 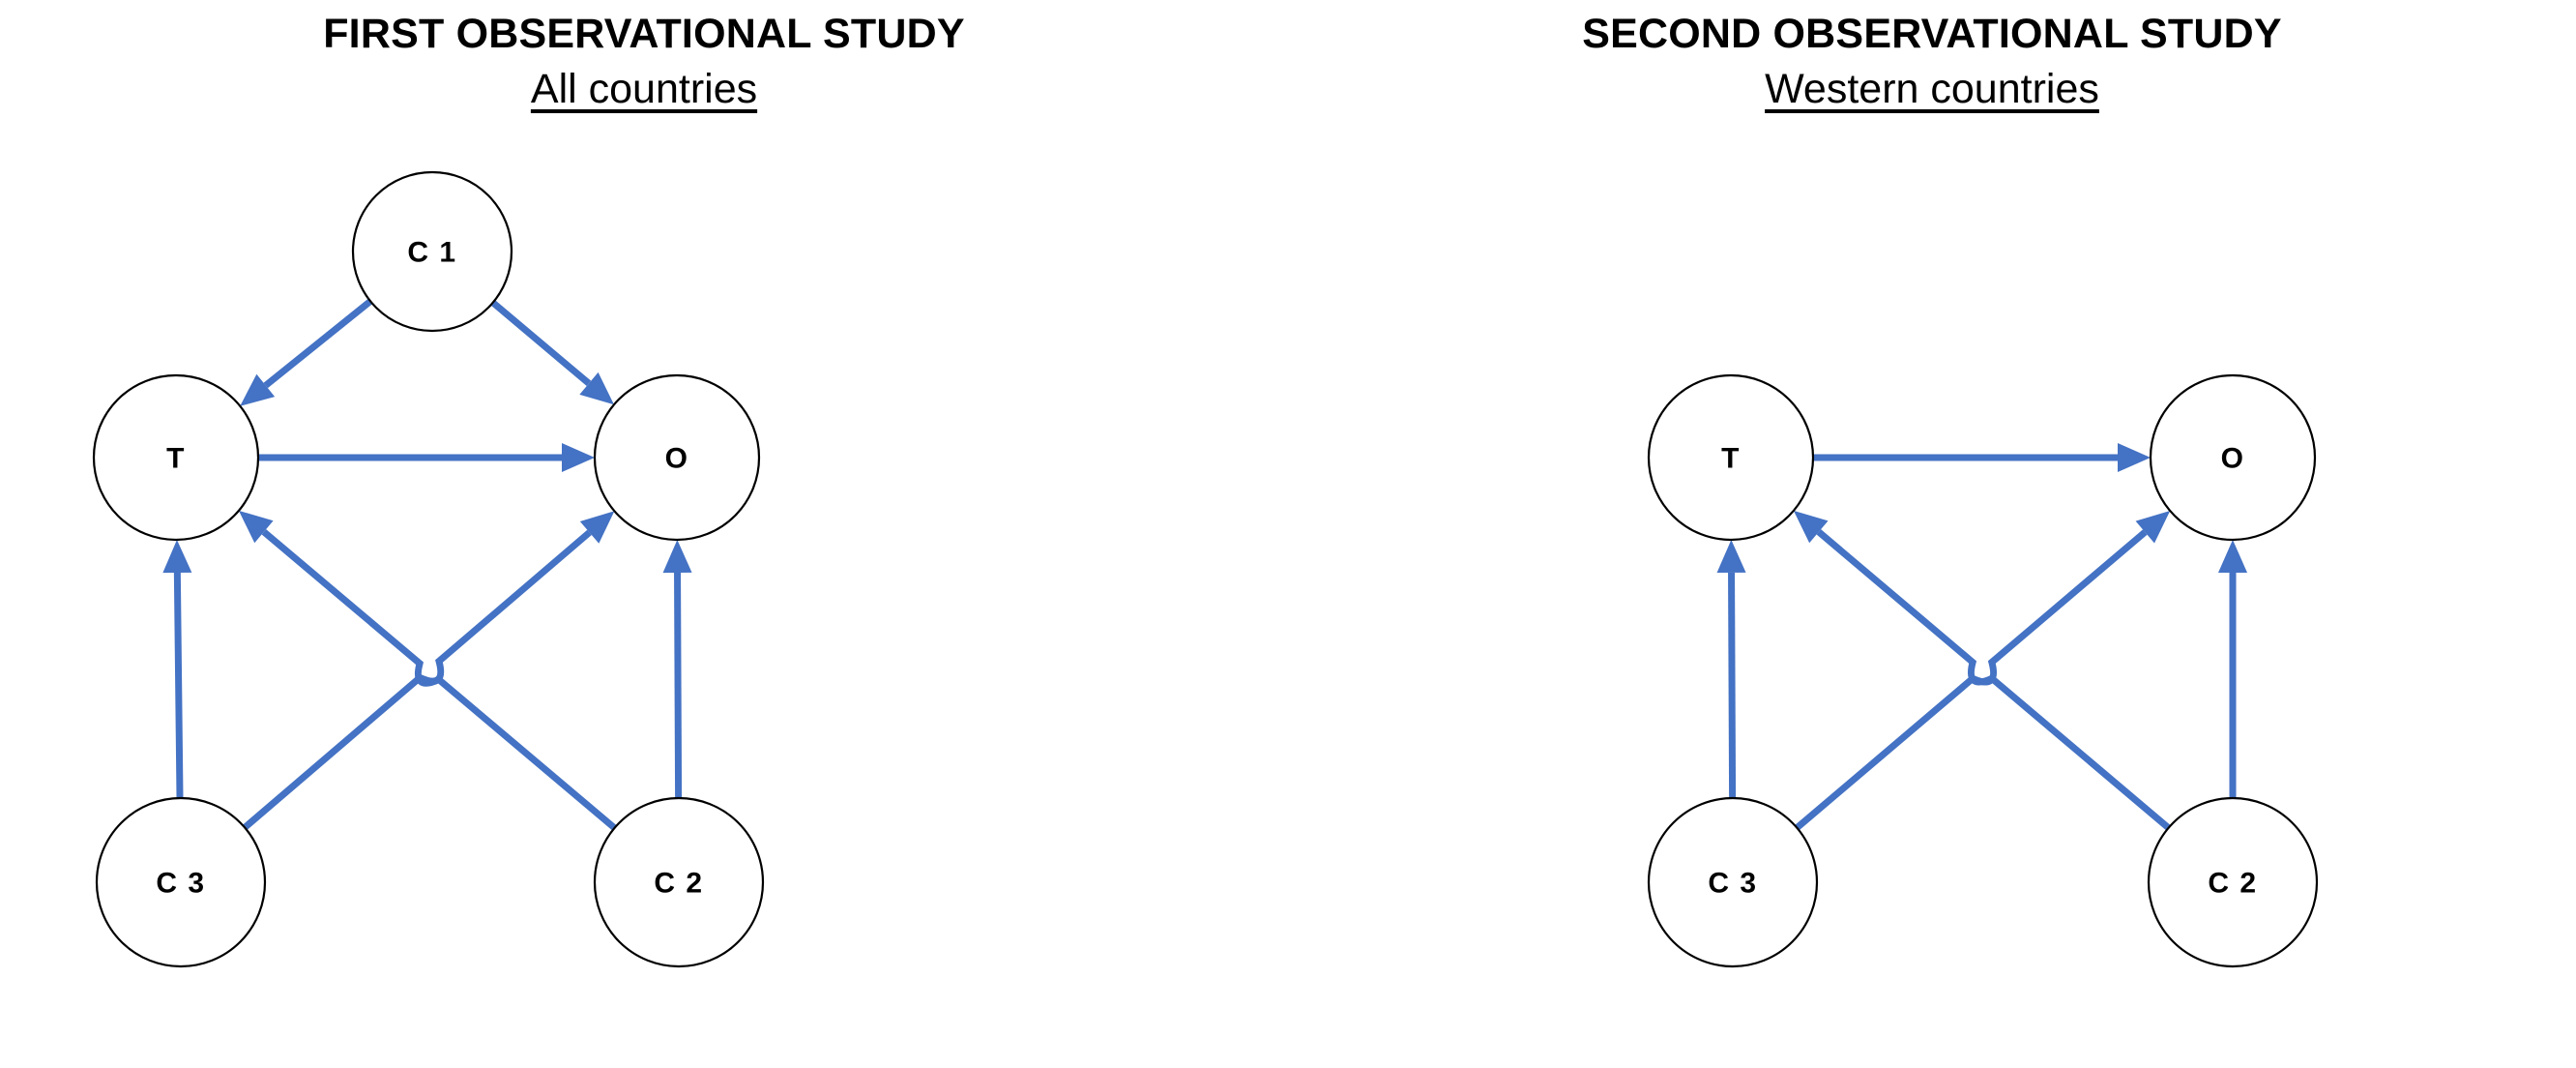 I want to click on right-causal-diagram: T O C 3 C 2, so click(x=1983, y=670).